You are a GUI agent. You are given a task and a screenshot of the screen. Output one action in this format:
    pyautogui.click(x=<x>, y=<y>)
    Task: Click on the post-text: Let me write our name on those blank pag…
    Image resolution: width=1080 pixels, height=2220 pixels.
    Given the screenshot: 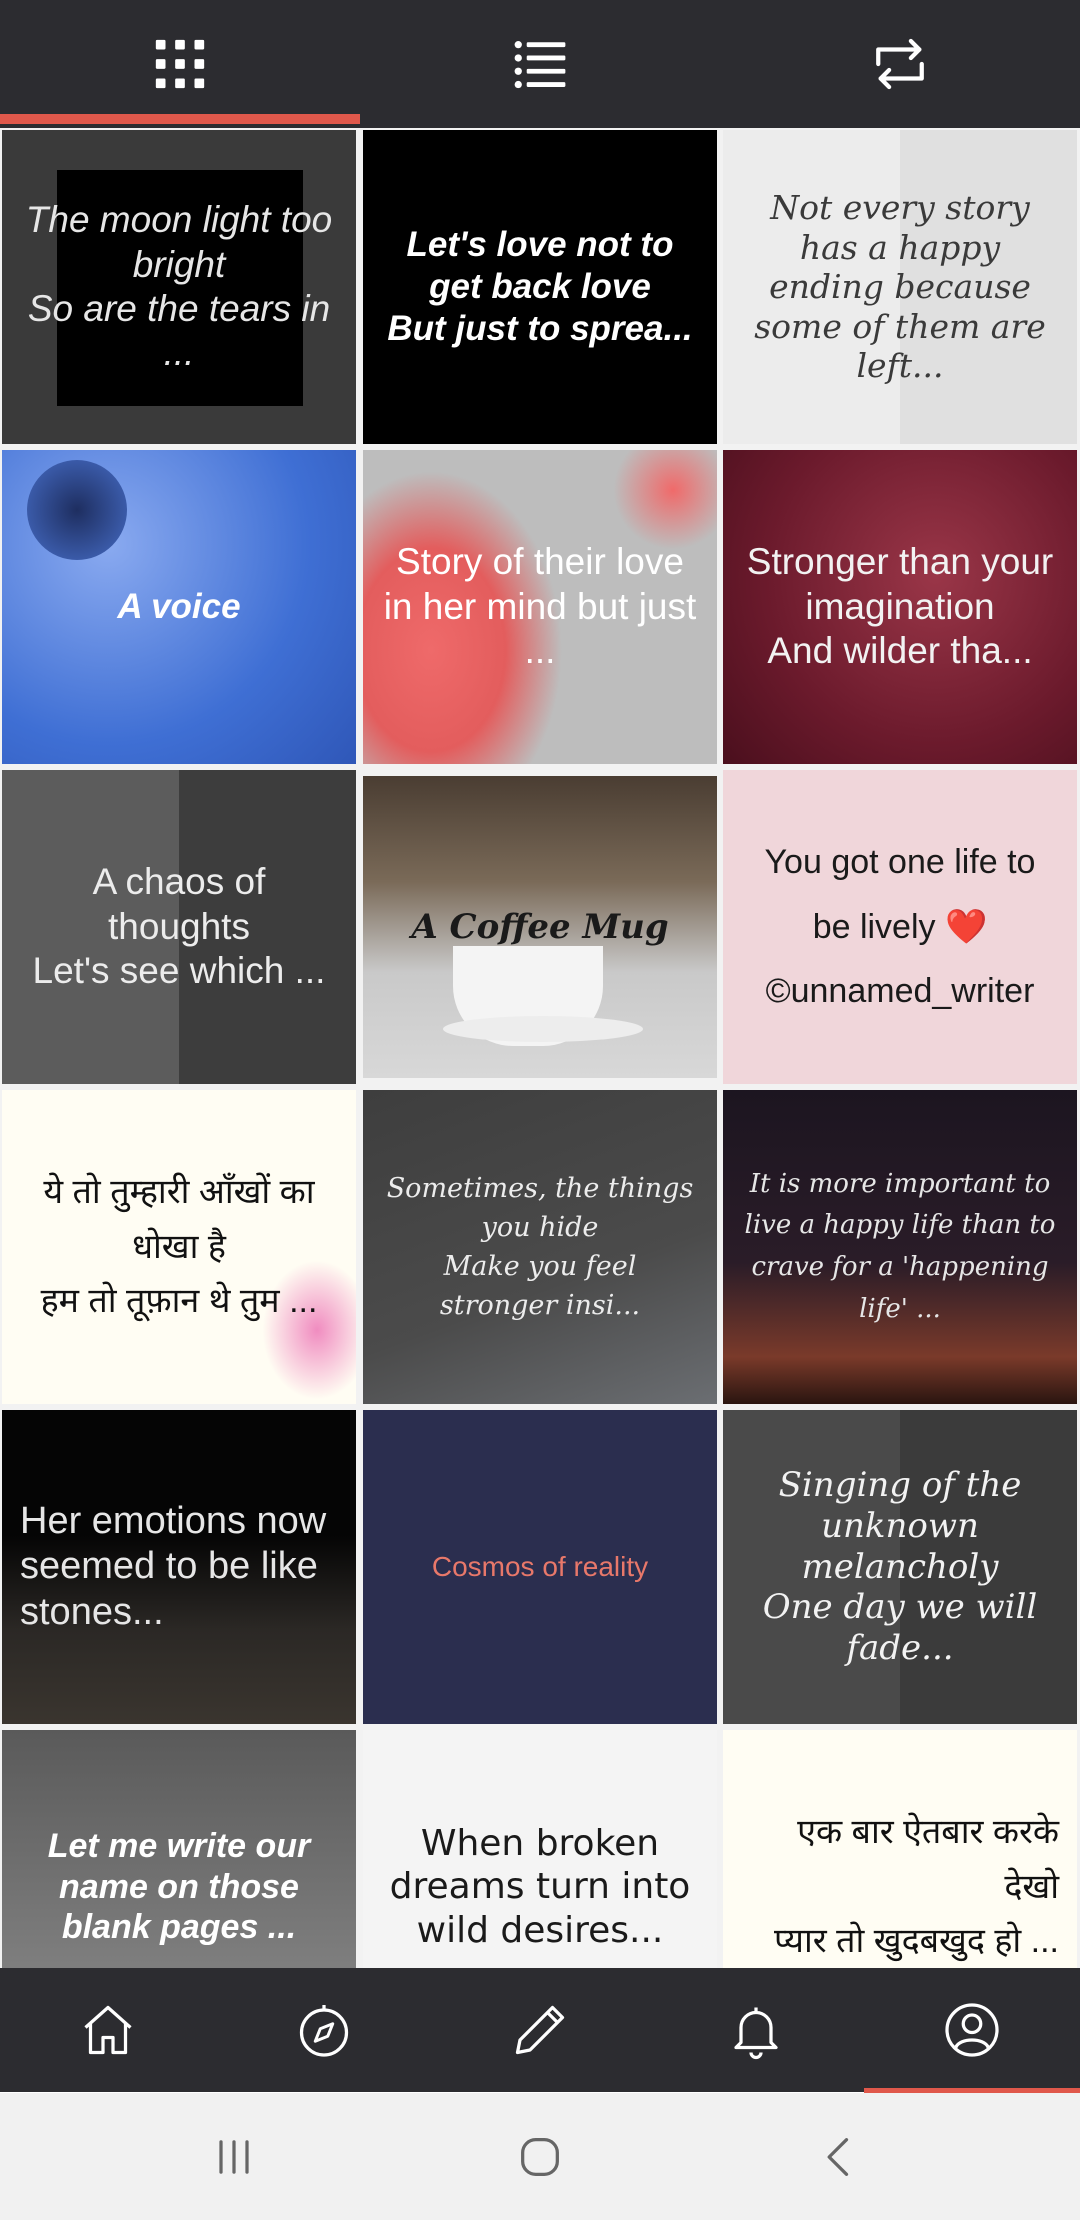 What is the action you would take?
    pyautogui.click(x=179, y=1886)
    